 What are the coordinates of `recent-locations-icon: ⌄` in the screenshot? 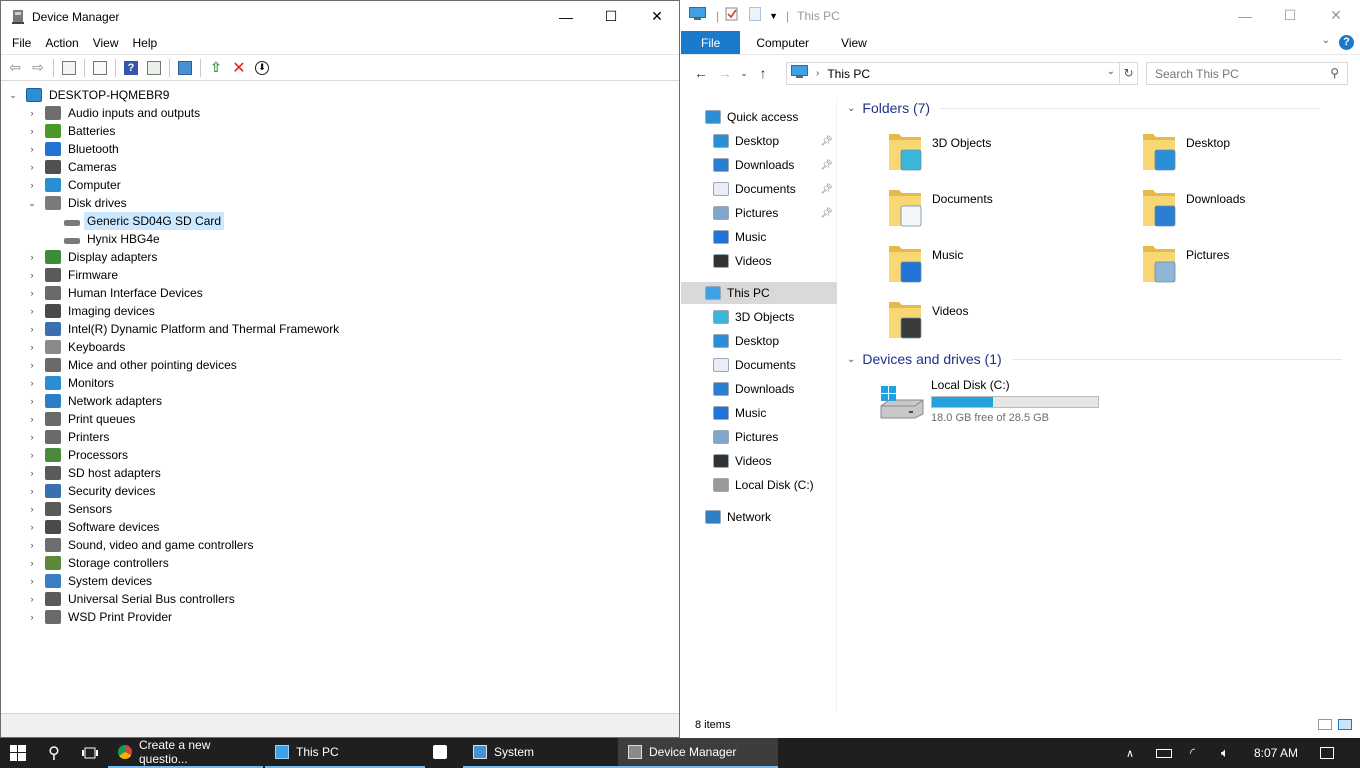 It's located at (744, 73).